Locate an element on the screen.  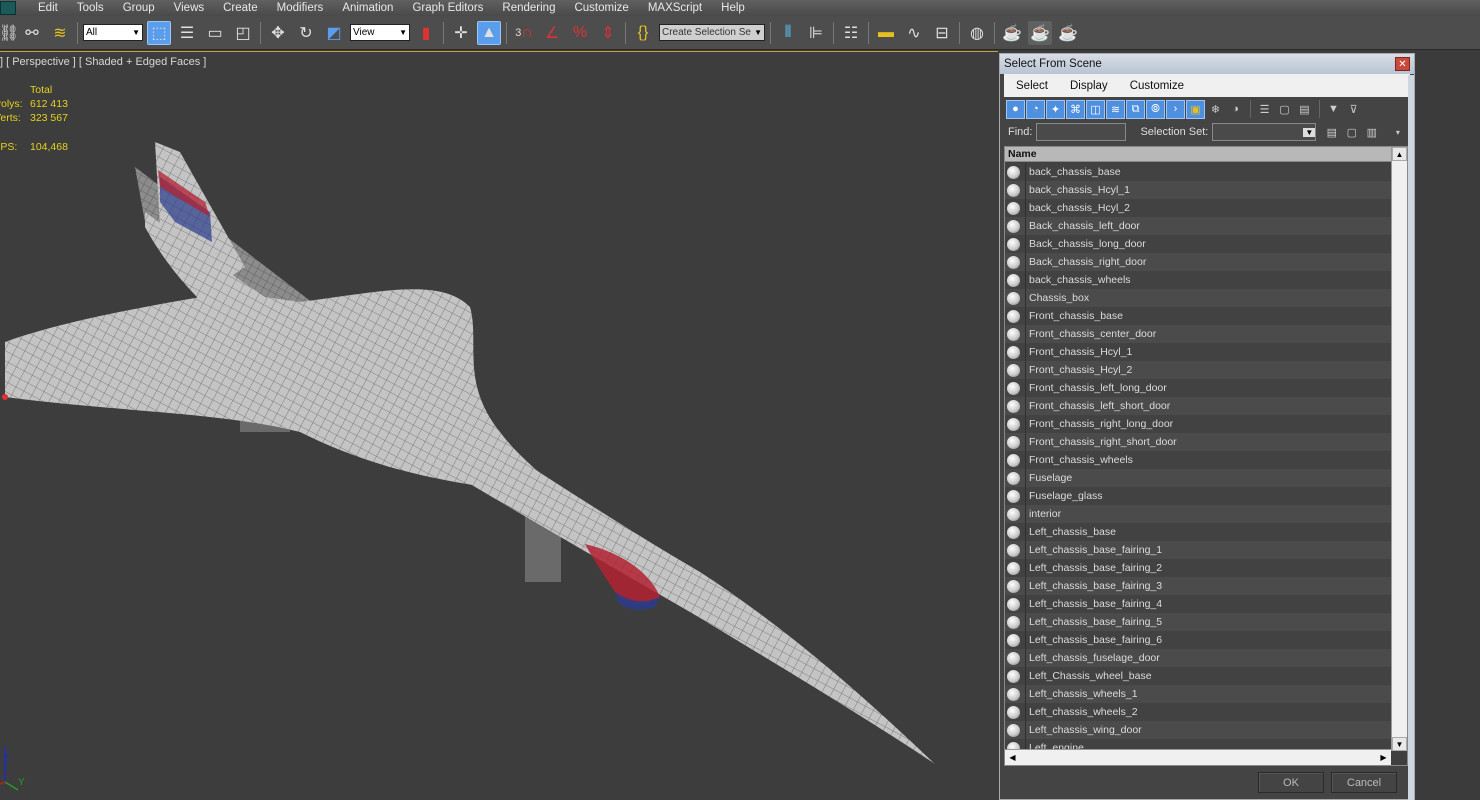
list-item: Front_chassis_left_long_door is located at coordinates (1198, 388).